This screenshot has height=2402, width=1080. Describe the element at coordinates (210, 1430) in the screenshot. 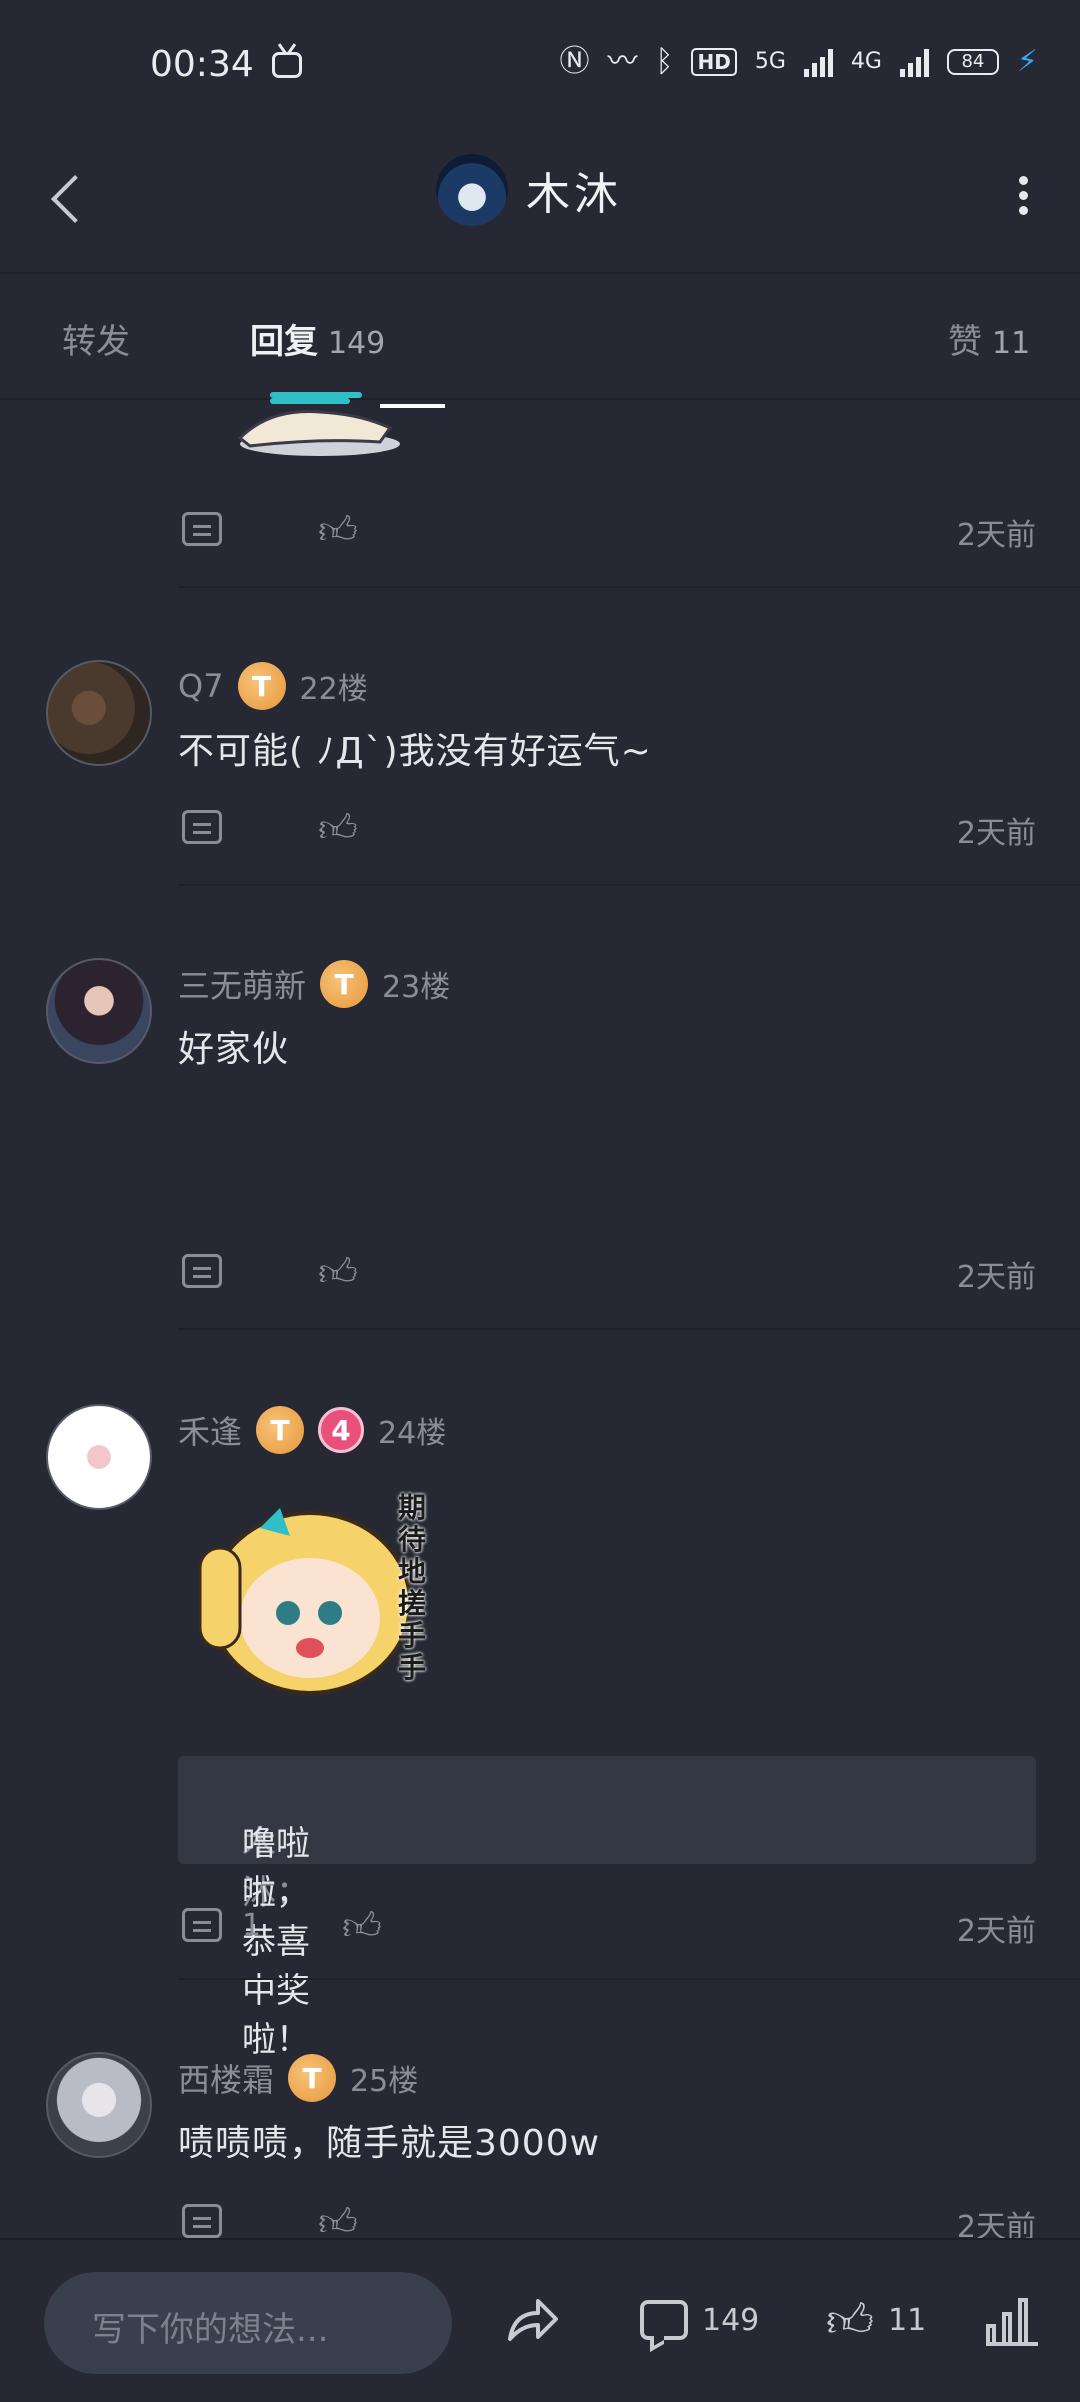

I see `username: 禾逢` at that location.